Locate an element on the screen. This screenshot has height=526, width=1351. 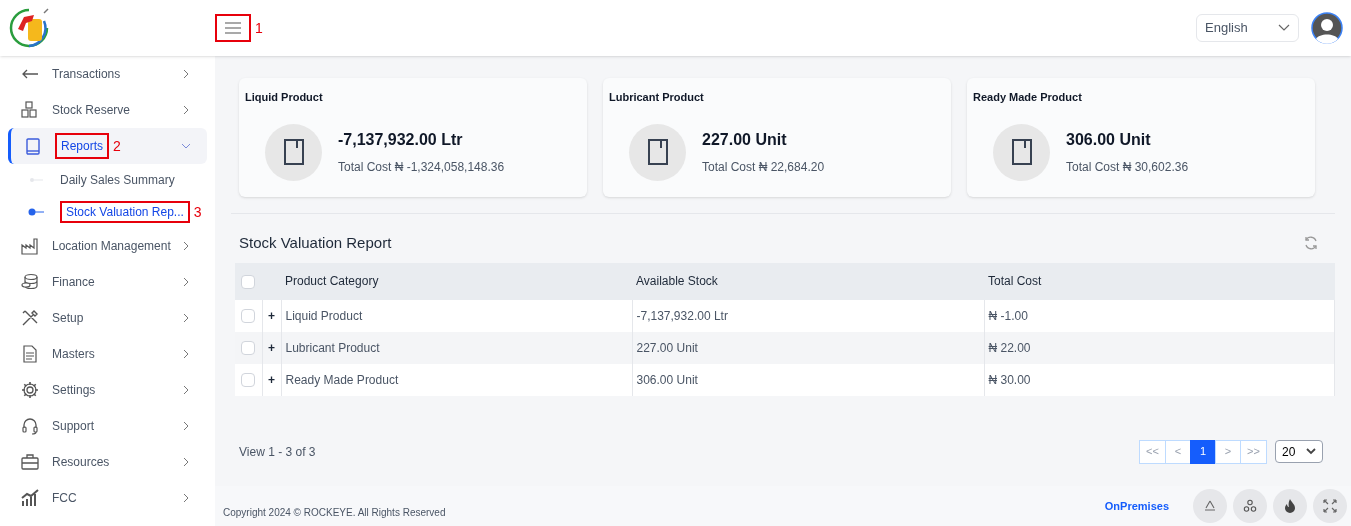
sidebar-item: Masters is located at coordinates (107, 354).